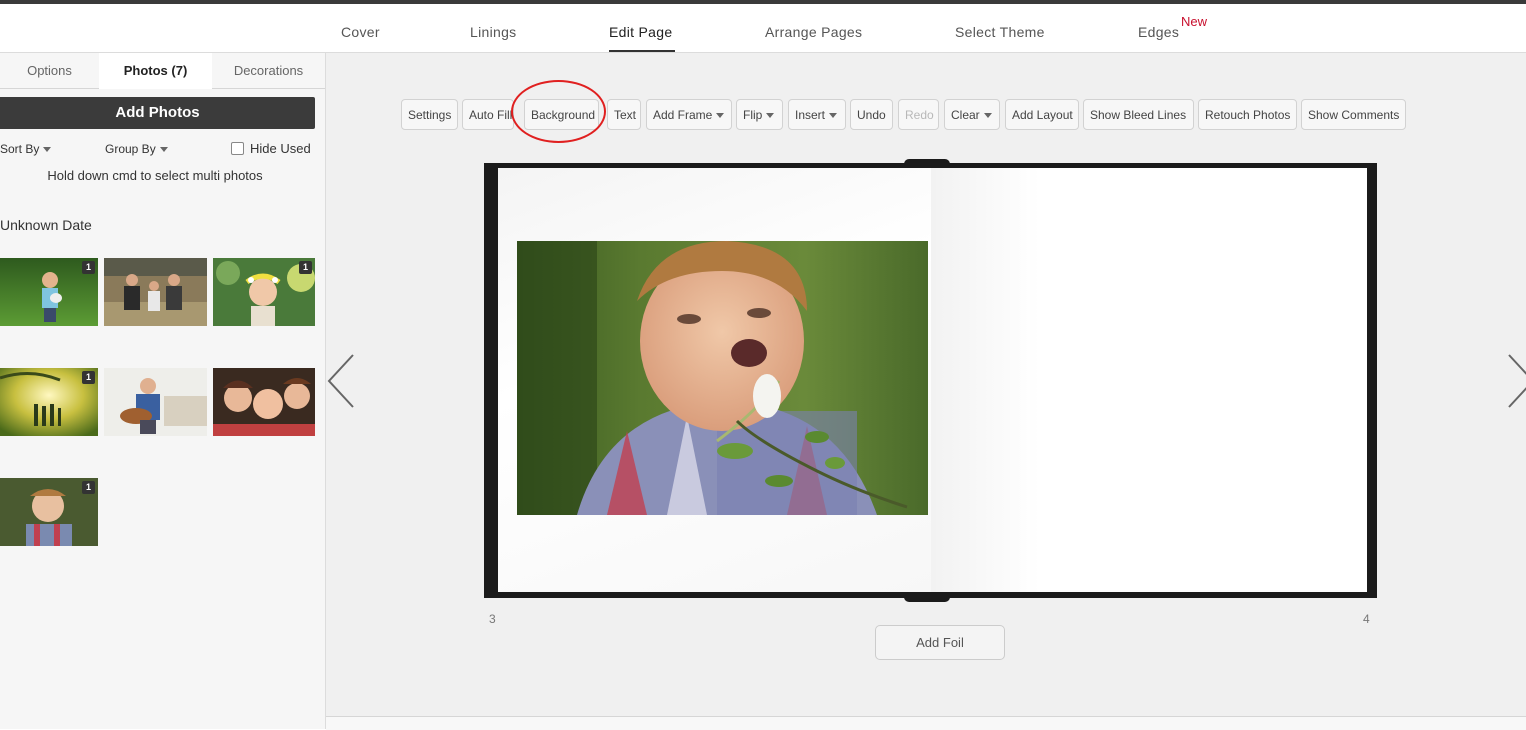  Describe the element at coordinates (492, 619) in the screenshot. I see `left-page-number: 3` at that location.